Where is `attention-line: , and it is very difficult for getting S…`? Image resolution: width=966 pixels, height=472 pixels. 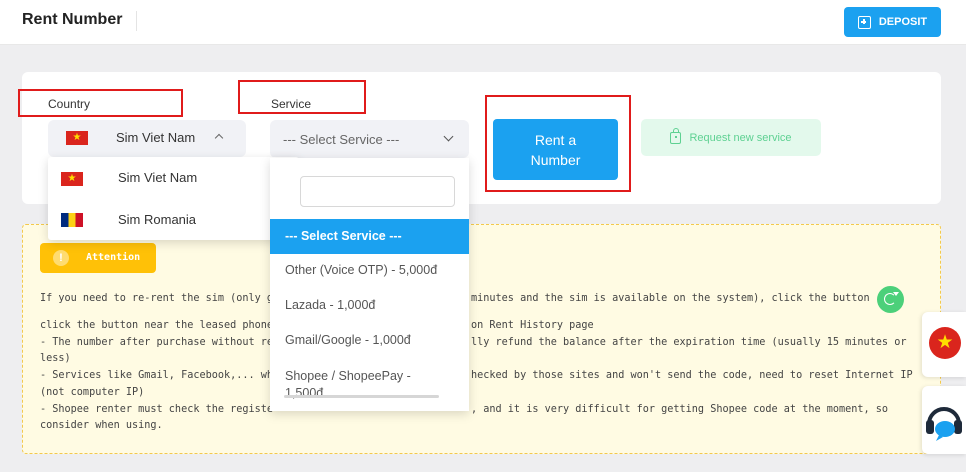 attention-line: , and it is very difficult for getting S… is located at coordinates (680, 409).